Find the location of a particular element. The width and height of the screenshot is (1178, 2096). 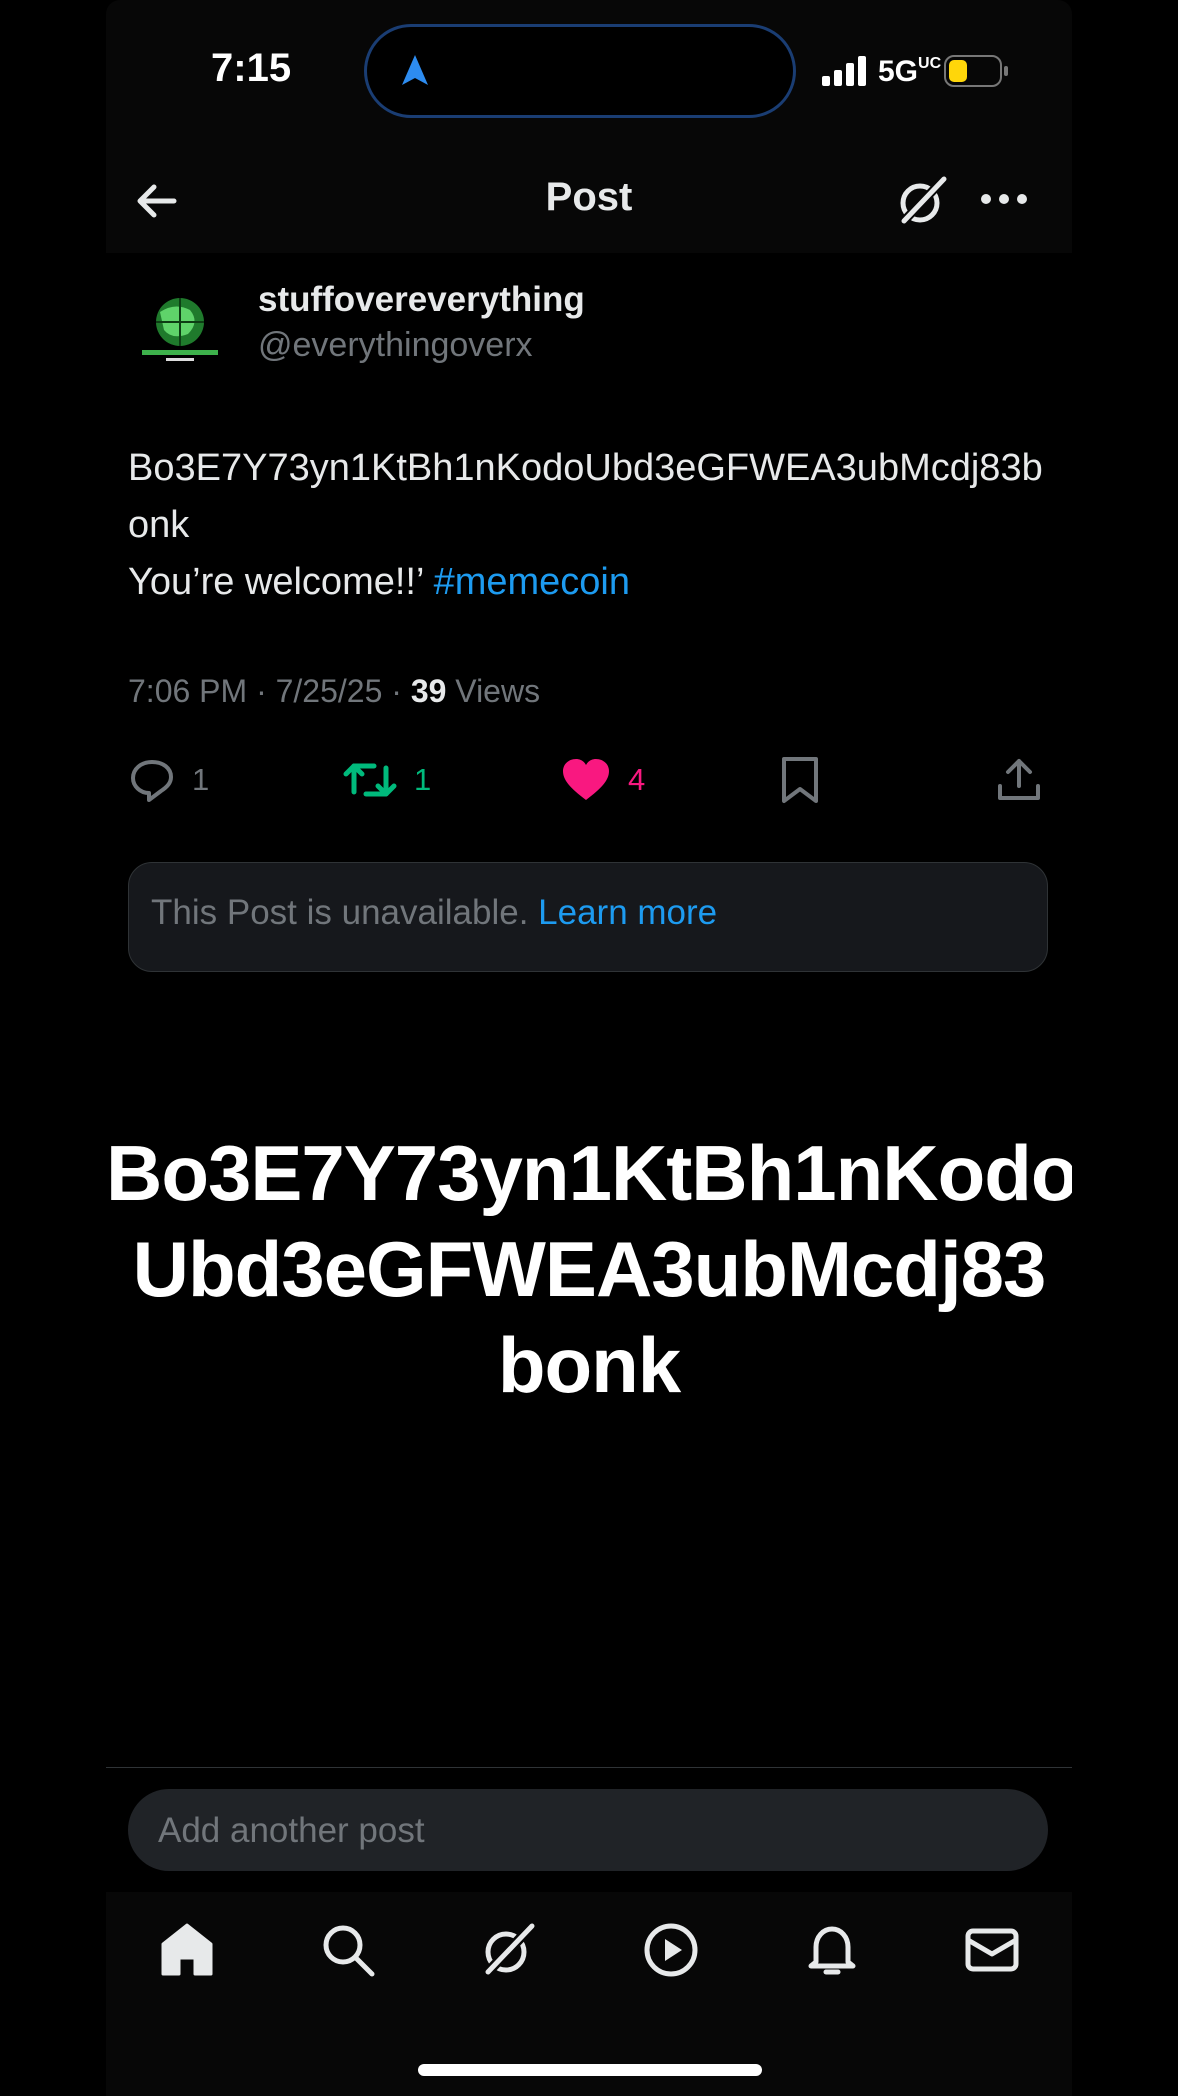

battery-icon is located at coordinates (976, 71).